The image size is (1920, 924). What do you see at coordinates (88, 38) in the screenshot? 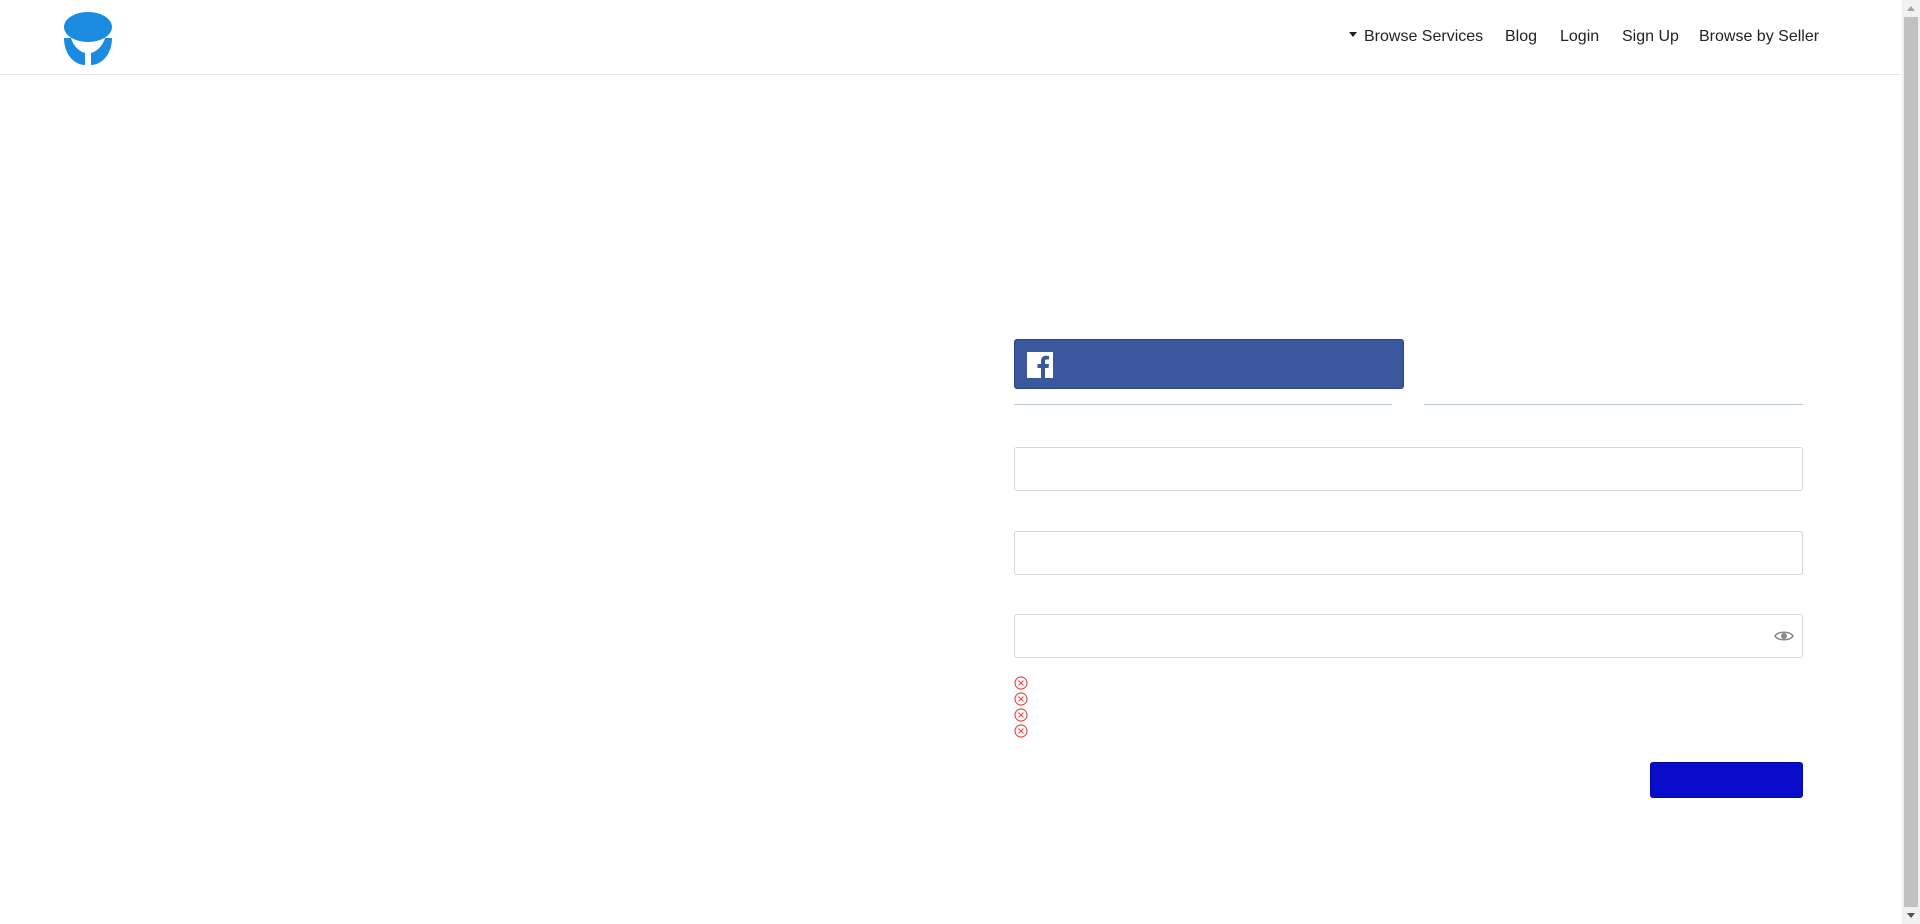
I see `brand-logo-icon` at bounding box center [88, 38].